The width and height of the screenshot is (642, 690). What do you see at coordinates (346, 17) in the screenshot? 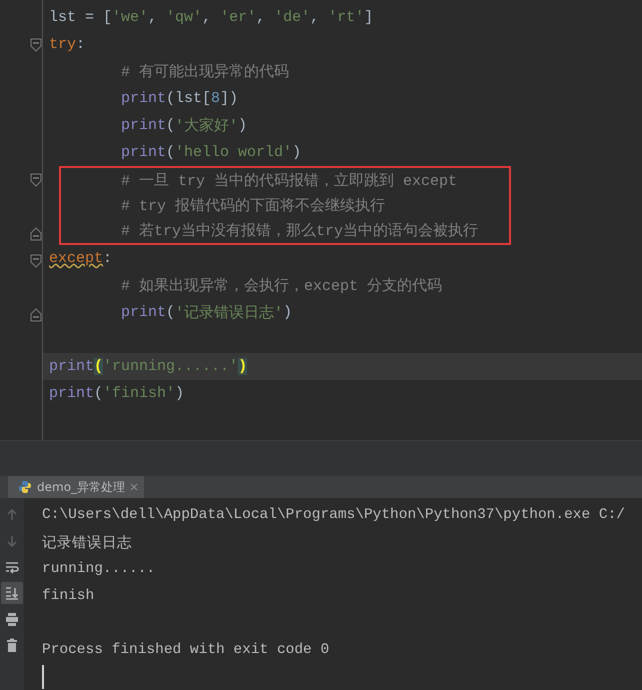
I see `code-token: 'rt'` at bounding box center [346, 17].